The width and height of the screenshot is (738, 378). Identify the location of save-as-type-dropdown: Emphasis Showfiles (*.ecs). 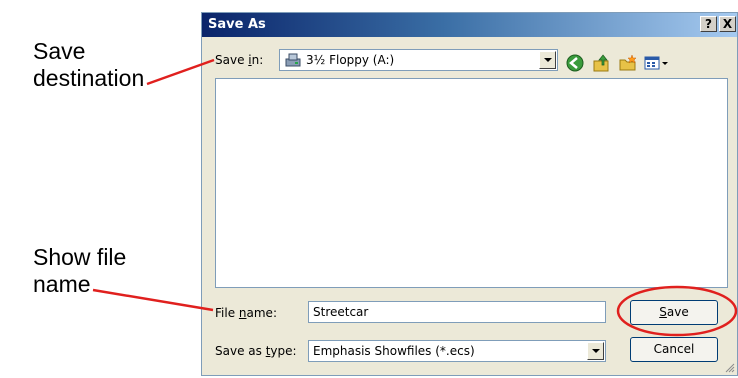
(457, 351).